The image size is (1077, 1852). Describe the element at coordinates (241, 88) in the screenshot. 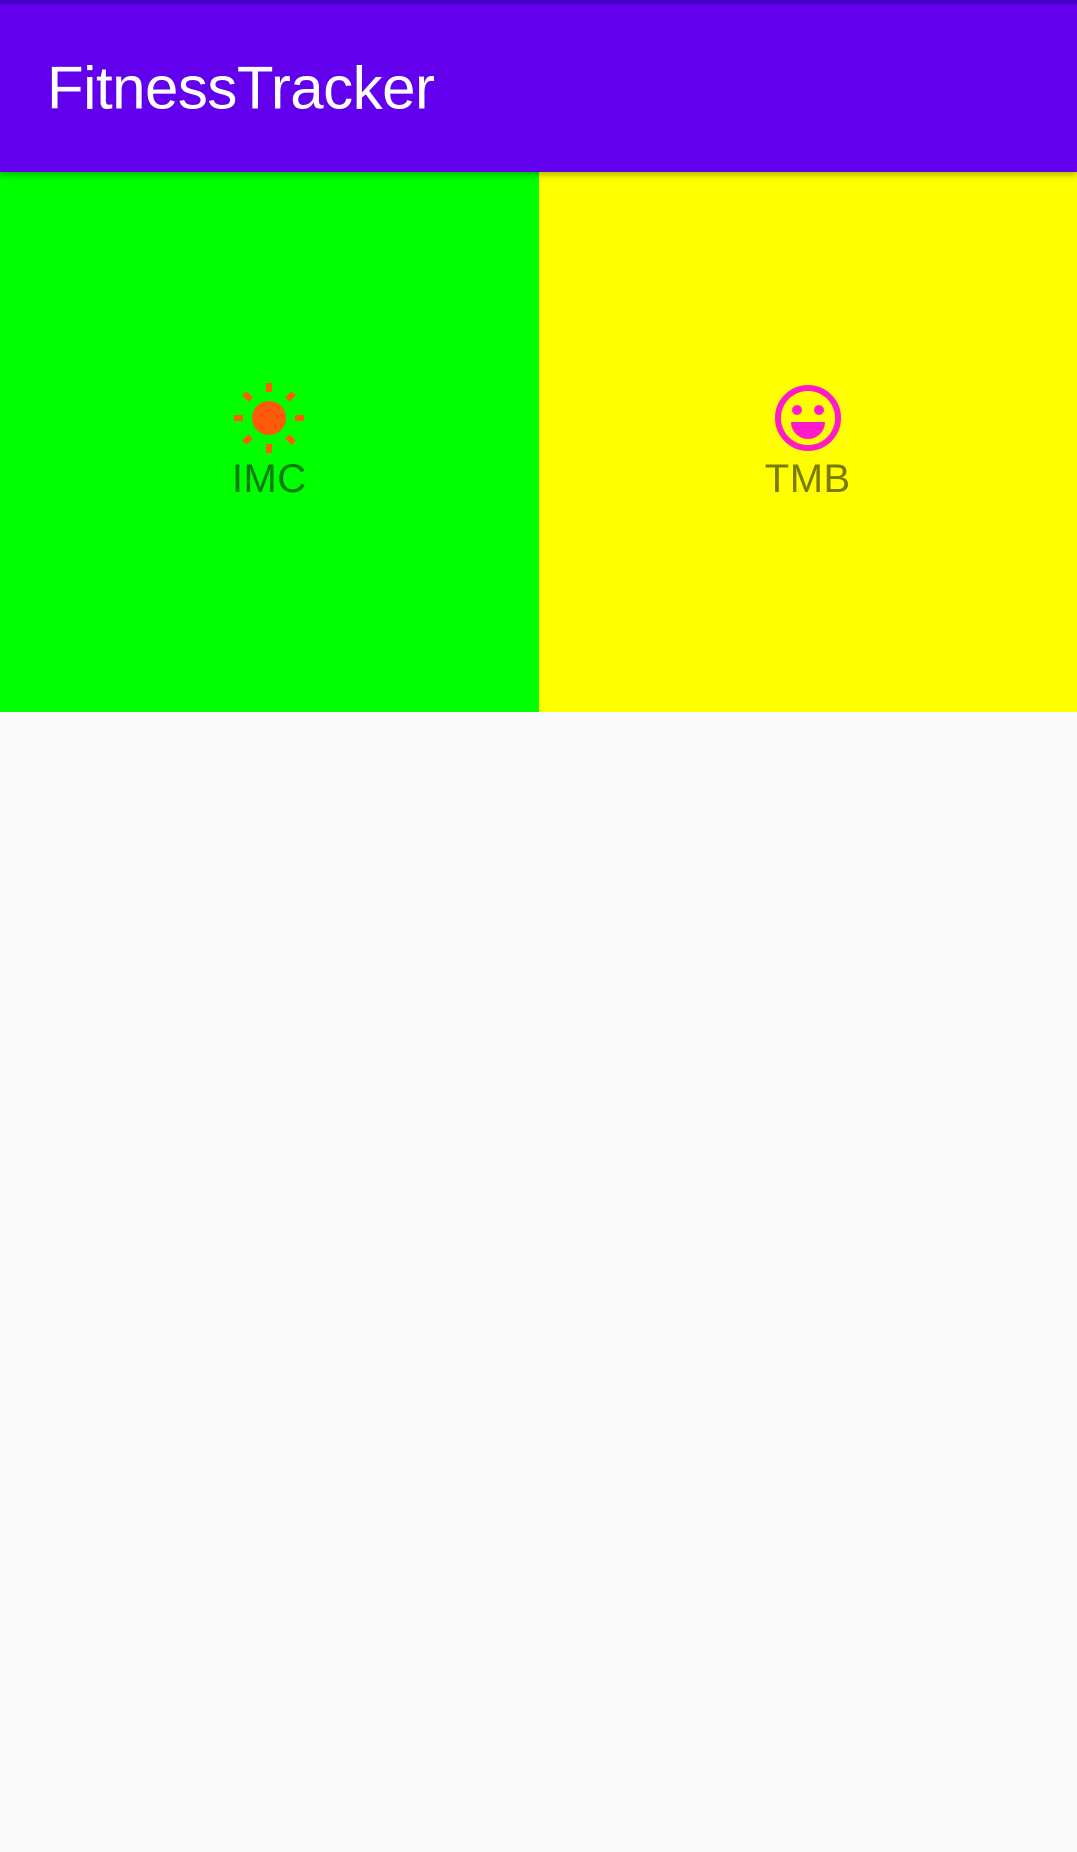

I see `app-title: FitnessTracker` at that location.